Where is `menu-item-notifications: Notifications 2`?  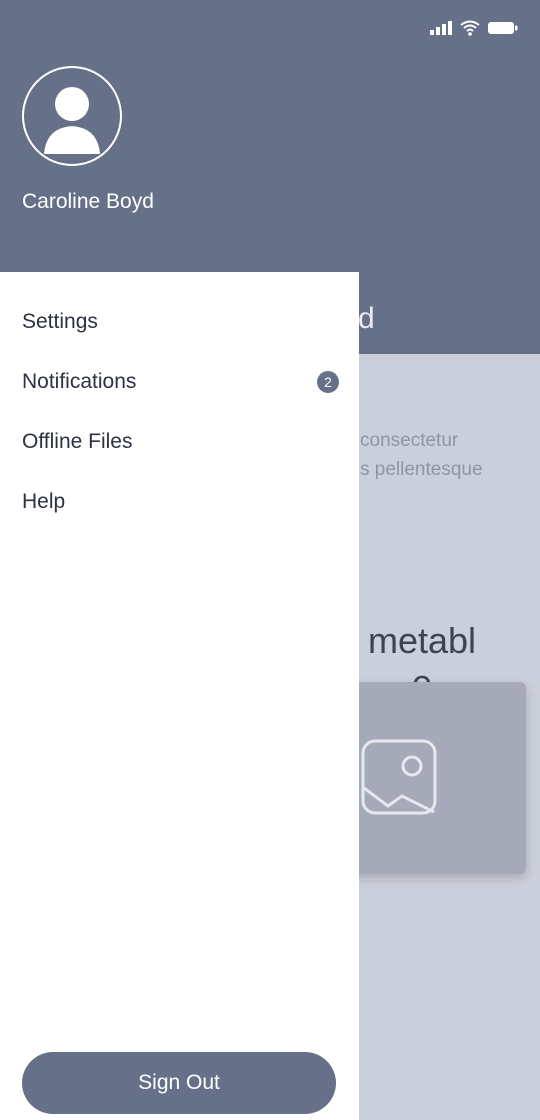
menu-item-notifications: Notifications 2 is located at coordinates (179, 382).